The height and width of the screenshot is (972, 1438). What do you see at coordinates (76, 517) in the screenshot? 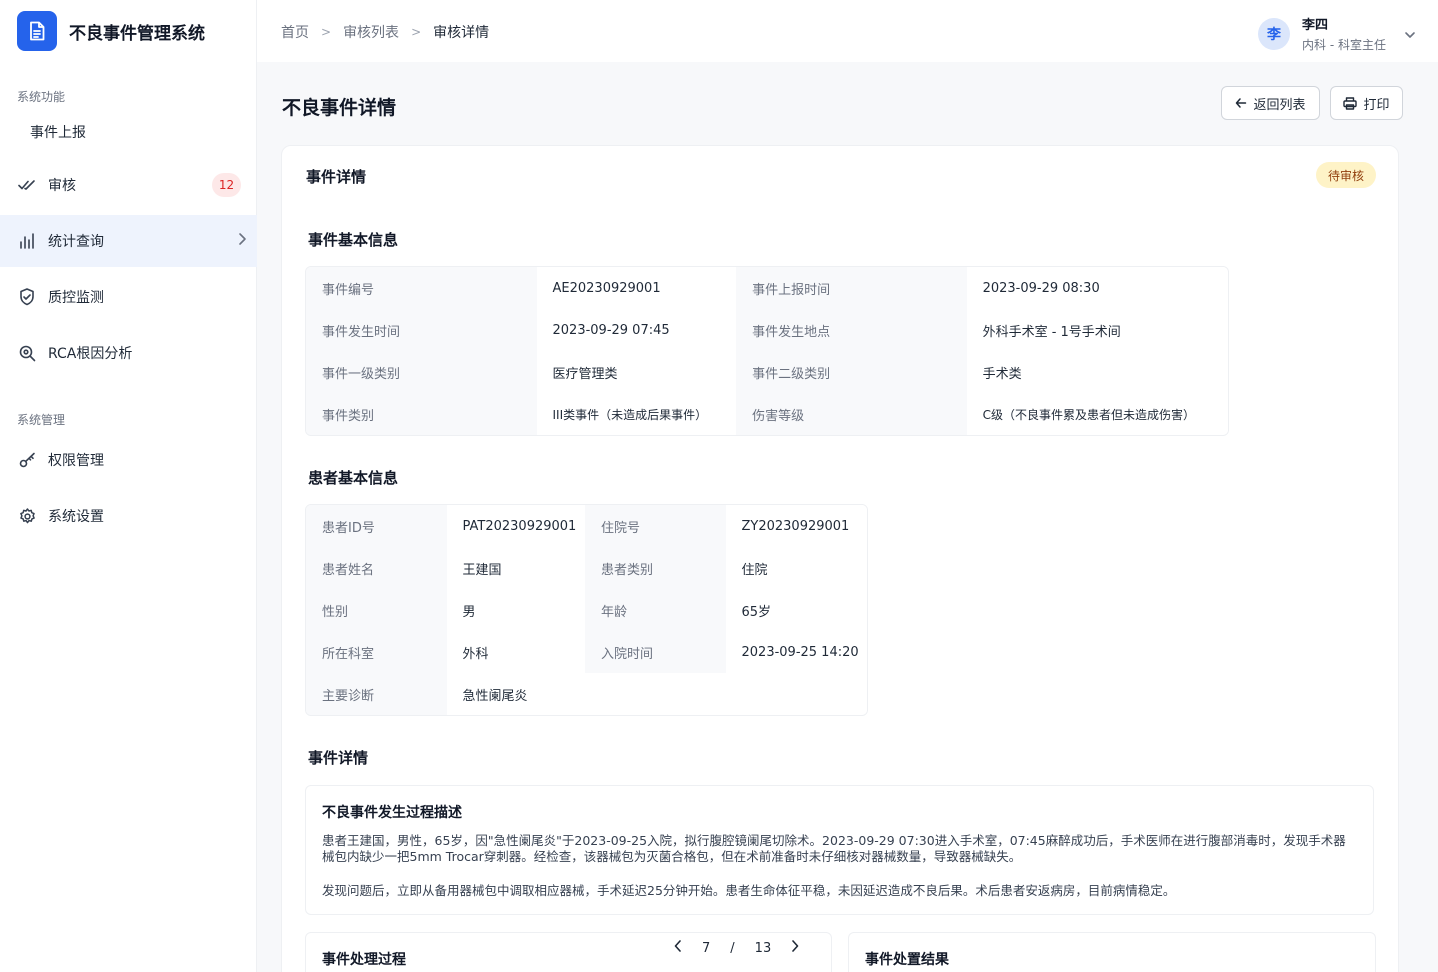
I see `sidebar-item-label: 系统设置` at bounding box center [76, 517].